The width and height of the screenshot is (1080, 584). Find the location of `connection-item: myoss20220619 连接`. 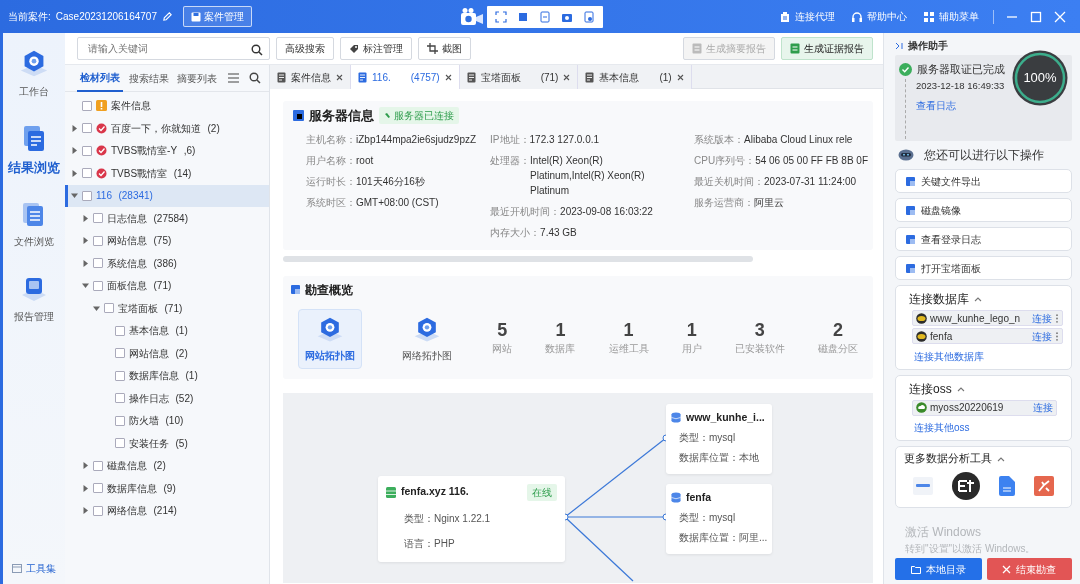

connection-item: myoss20220619 连接 is located at coordinates (984, 407).